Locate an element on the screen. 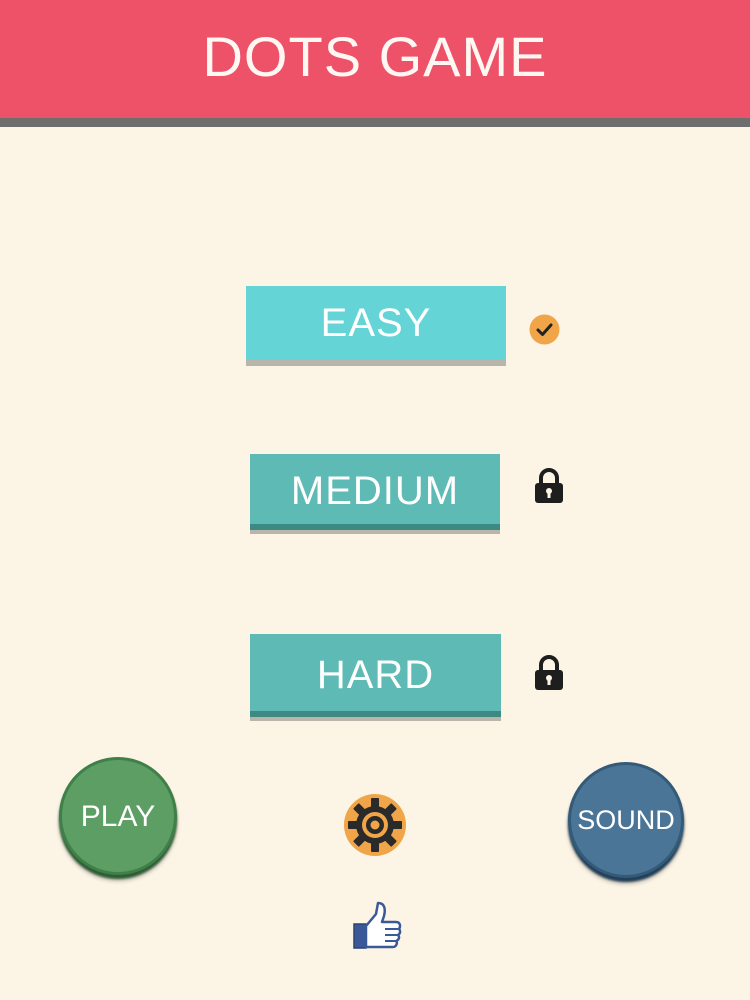 The width and height of the screenshot is (750, 1000). header-bar: DOTS GAME is located at coordinates (375, 63).